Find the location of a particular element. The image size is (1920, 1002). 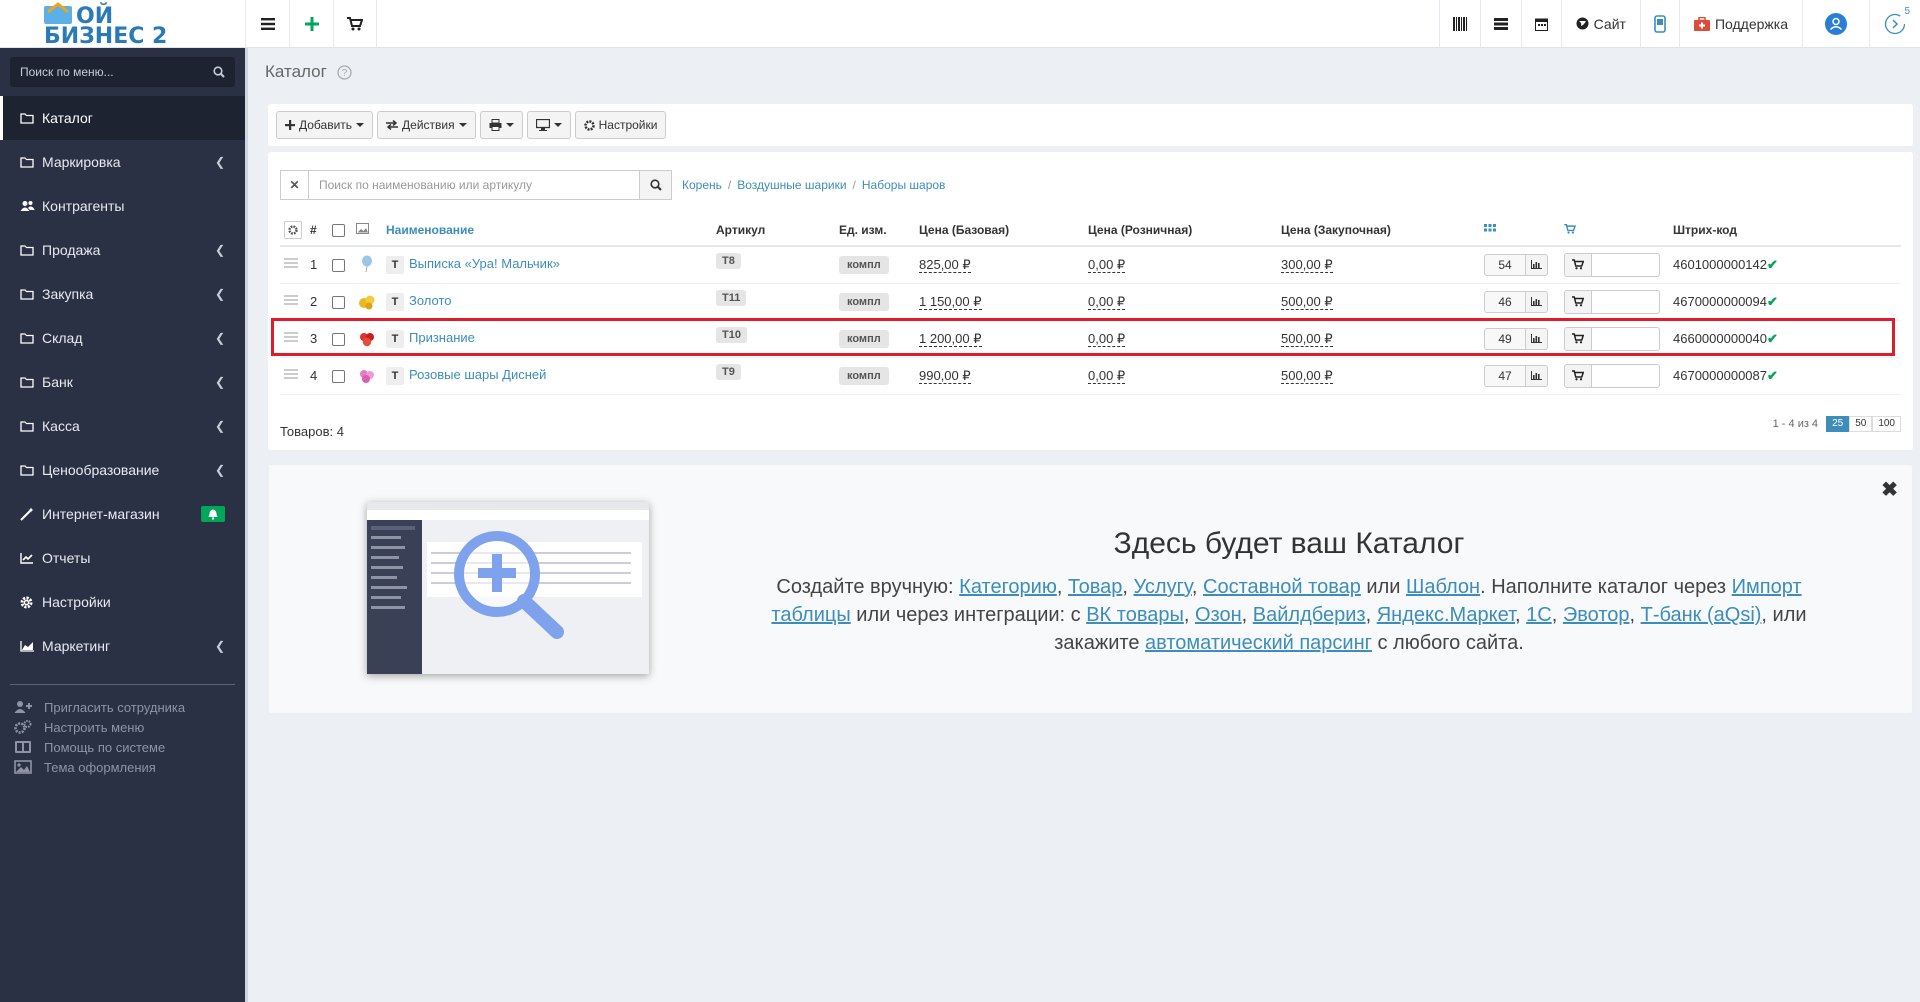

quick-add-button is located at coordinates (311, 24).